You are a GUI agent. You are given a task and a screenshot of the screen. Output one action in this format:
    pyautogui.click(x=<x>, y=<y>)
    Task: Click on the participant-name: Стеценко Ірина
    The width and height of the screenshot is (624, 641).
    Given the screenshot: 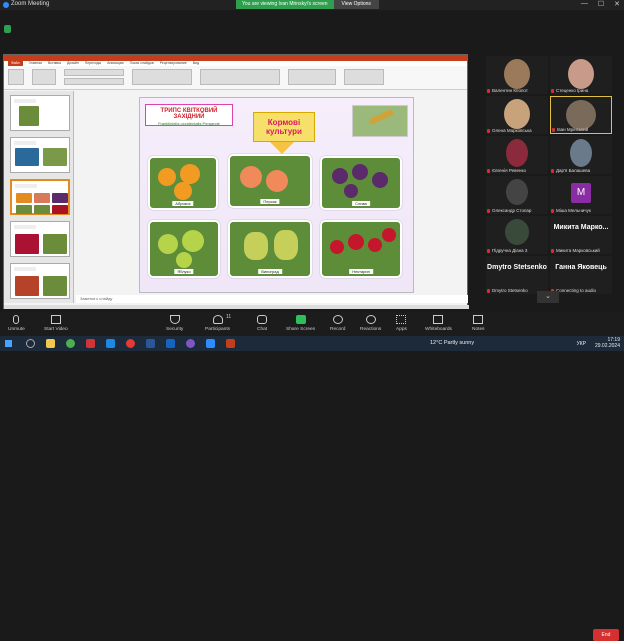 What is the action you would take?
    pyautogui.click(x=572, y=90)
    